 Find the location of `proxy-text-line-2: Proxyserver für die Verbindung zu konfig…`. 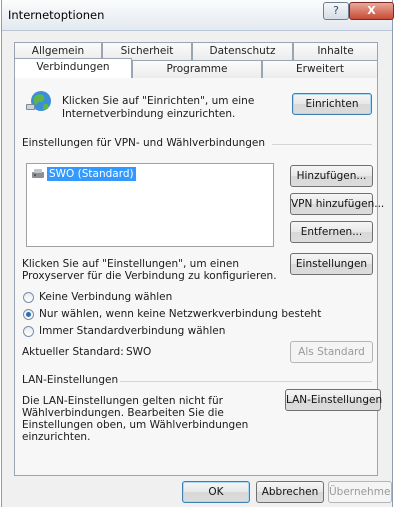

proxy-text-line-2: Proxyserver für die Verbindung zu konfig… is located at coordinates (149, 276).